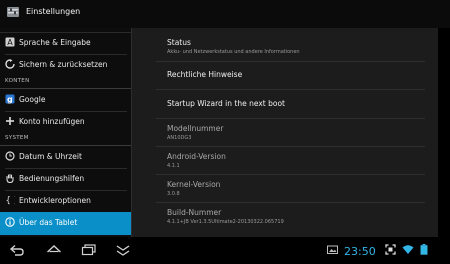 The width and height of the screenshot is (450, 264). I want to click on sidebar-item-accessibility: Bedienungshilfen, so click(65, 179).